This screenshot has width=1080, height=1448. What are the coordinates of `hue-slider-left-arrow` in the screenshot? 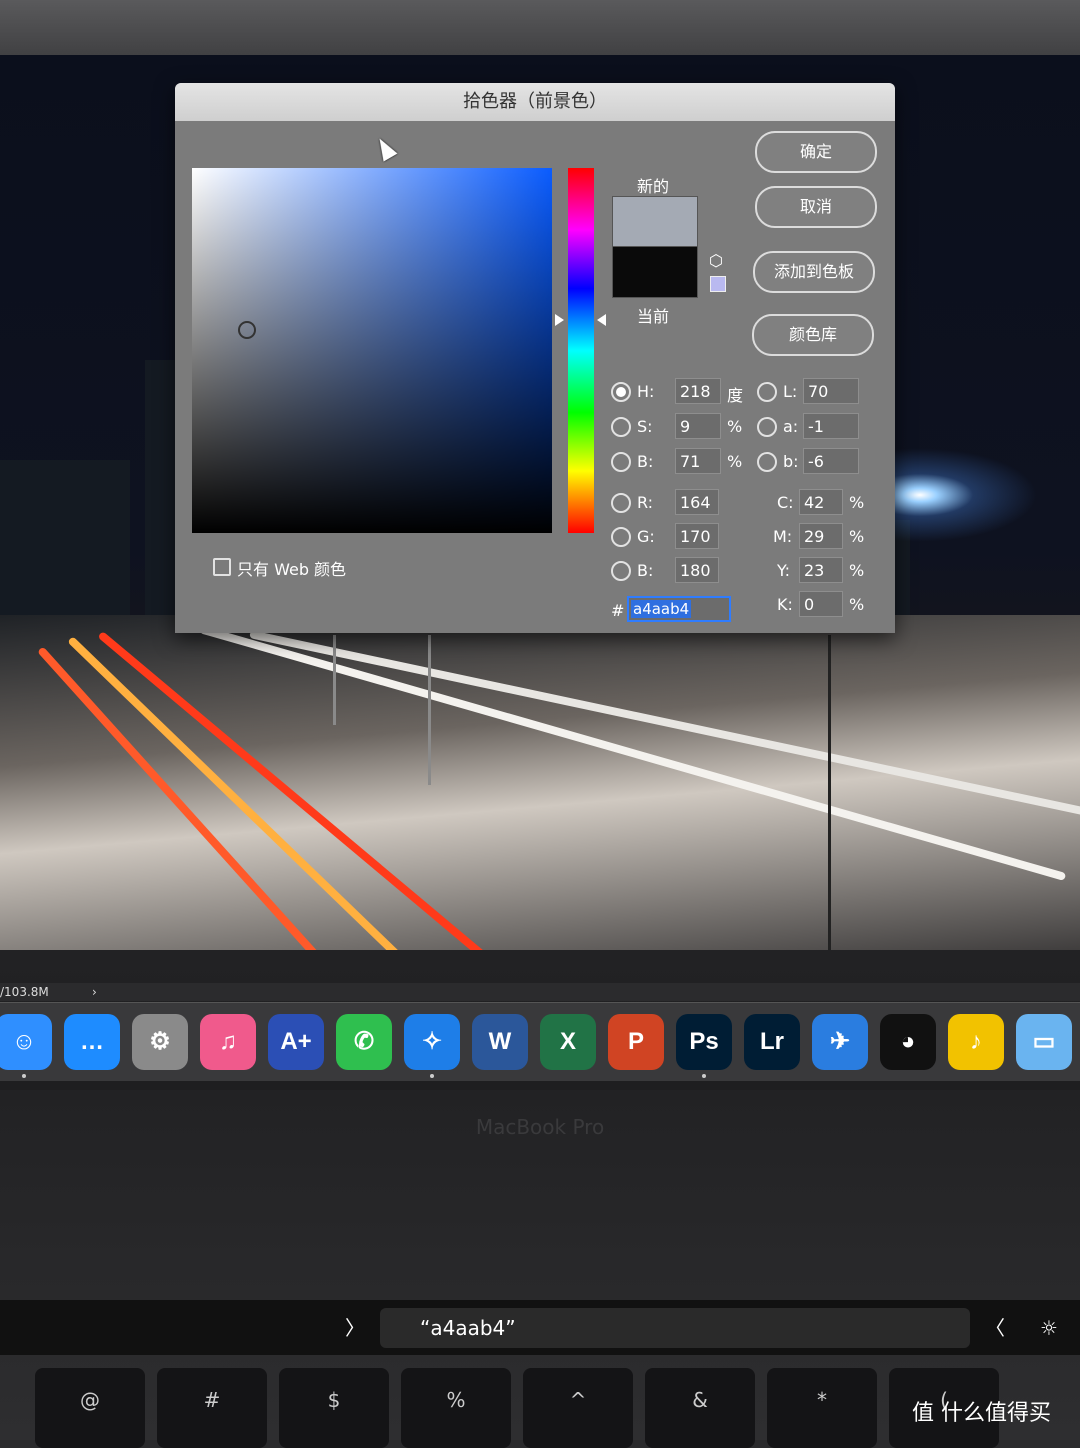 It's located at (559, 320).